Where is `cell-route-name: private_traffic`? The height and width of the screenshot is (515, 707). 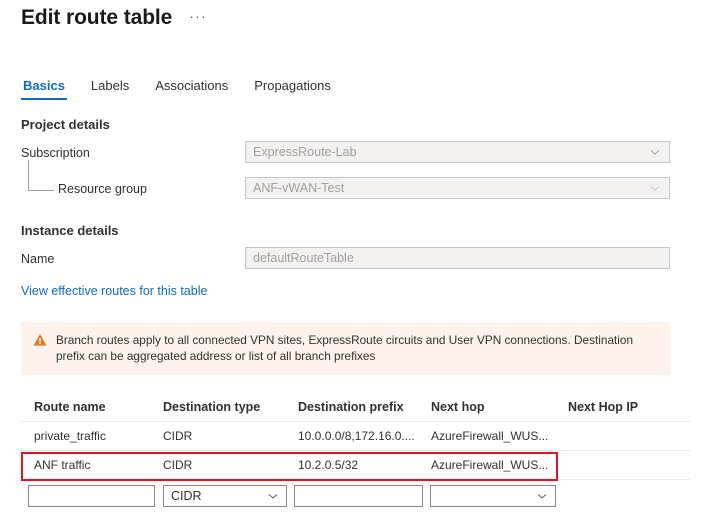 cell-route-name: private_traffic is located at coordinates (70, 436).